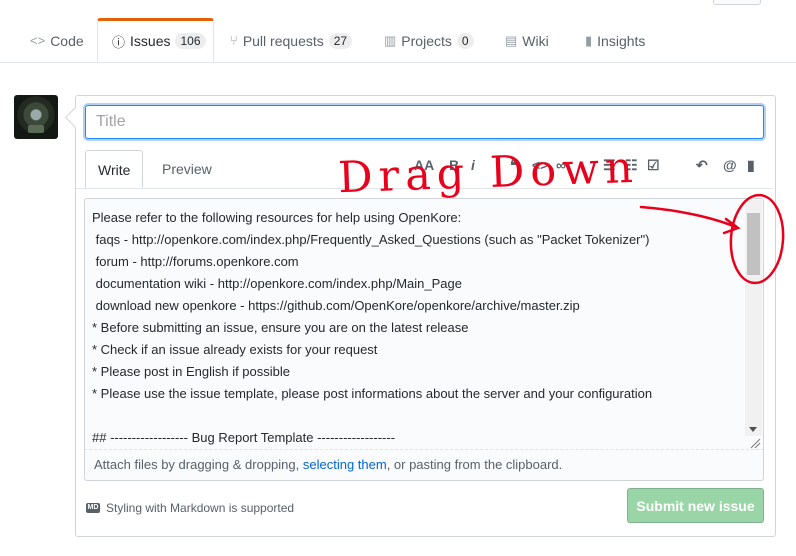  I want to click on tab-label-code: Code, so click(67, 40).